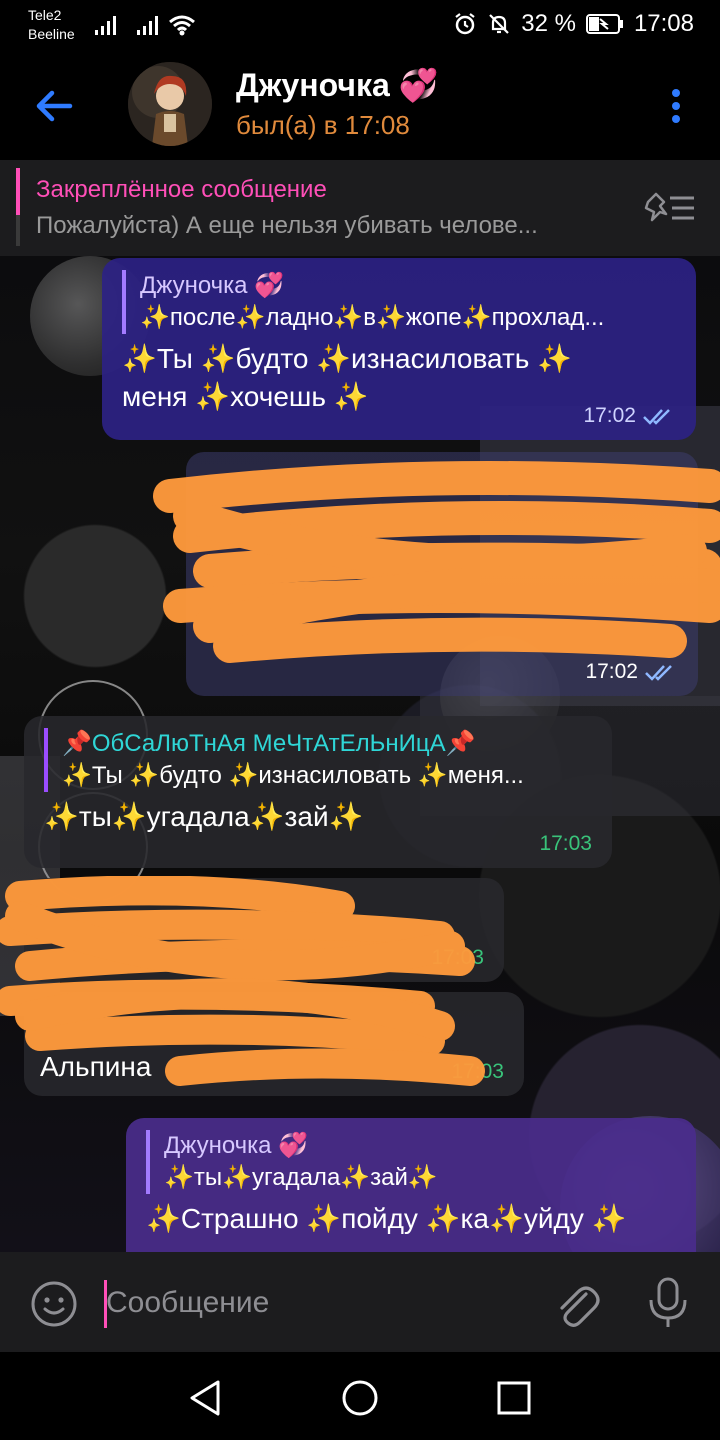  I want to click on message-meta: 17:02, so click(629, 416).